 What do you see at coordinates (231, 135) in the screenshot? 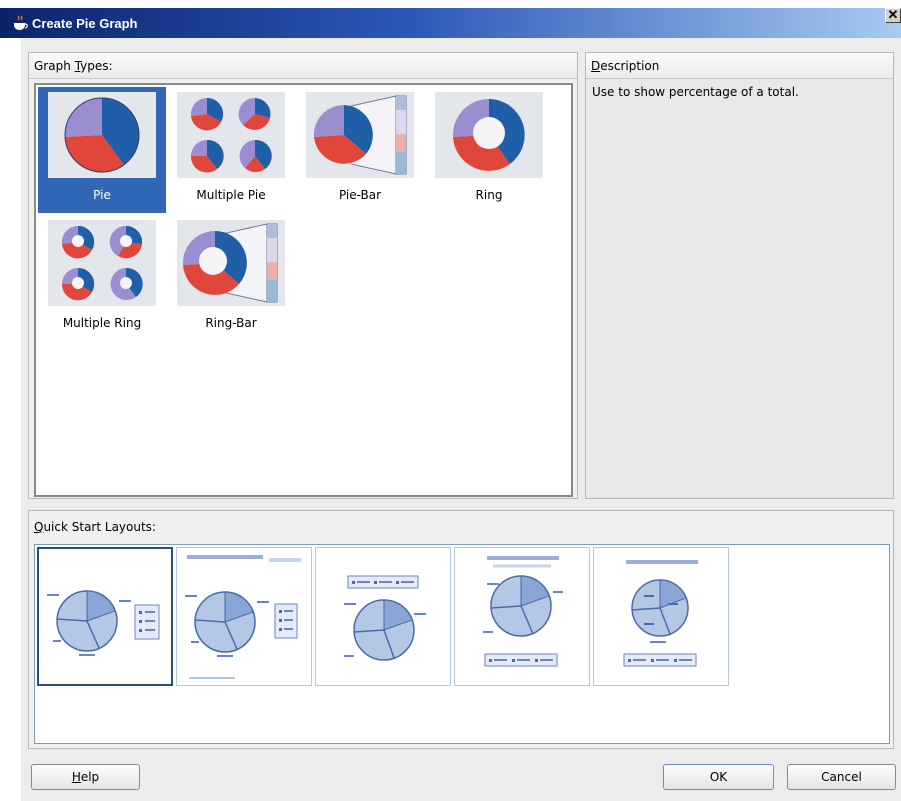
I see `multiple-pie-graph-icon` at bounding box center [231, 135].